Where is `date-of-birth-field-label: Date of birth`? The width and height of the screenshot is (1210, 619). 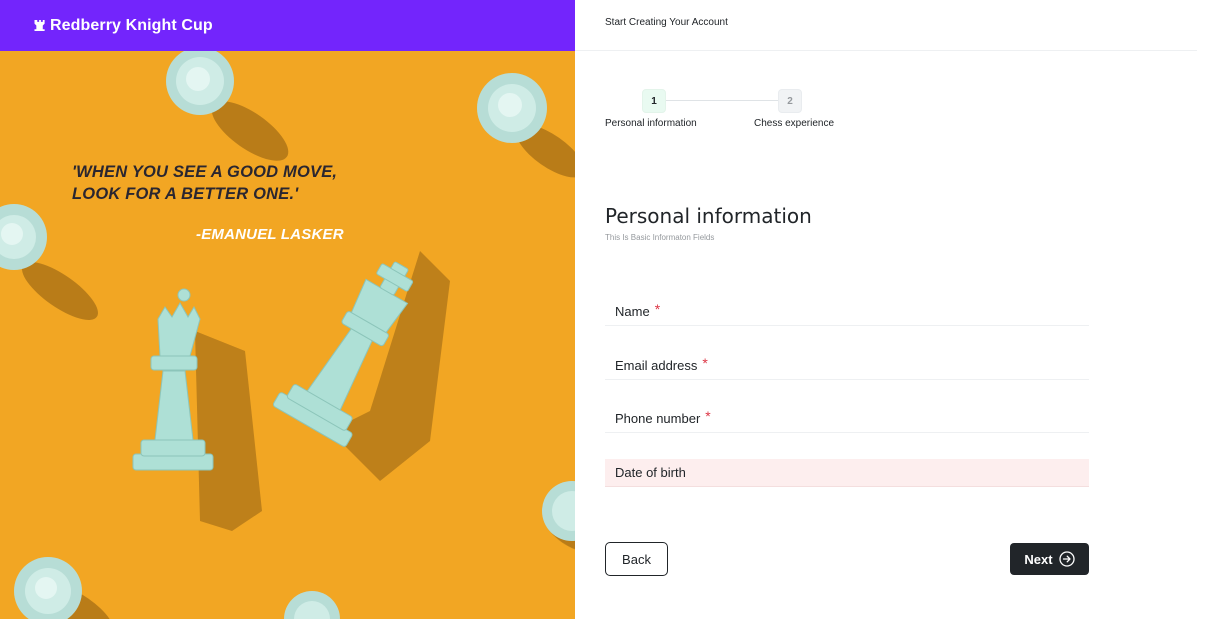 date-of-birth-field-label: Date of birth is located at coordinates (650, 472).